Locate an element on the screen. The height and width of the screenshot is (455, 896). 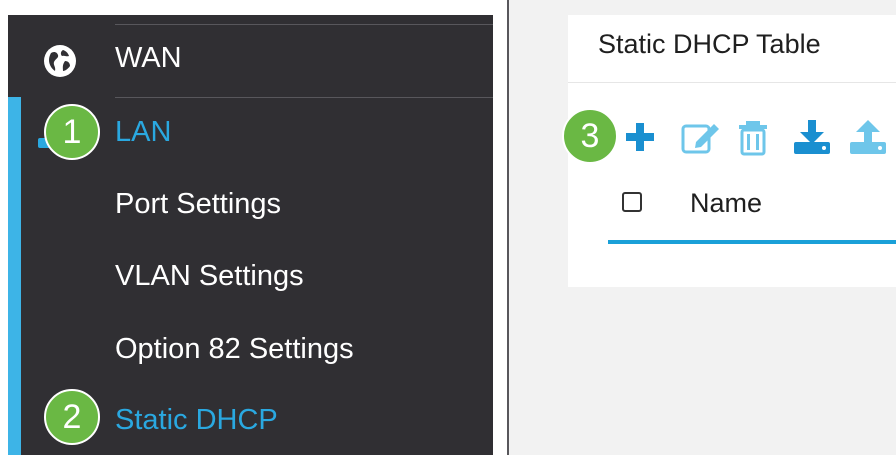
edit-icon is located at coordinates (701, 137).